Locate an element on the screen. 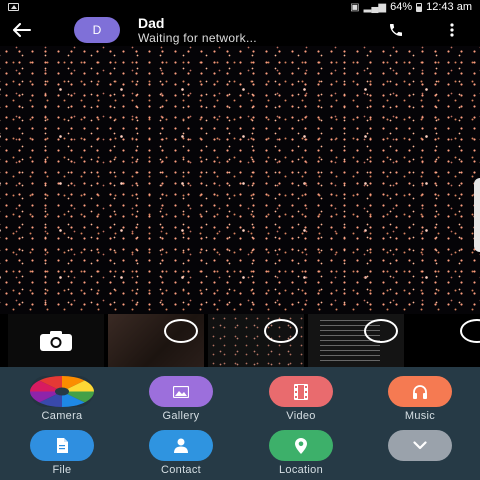 This screenshot has height=480, width=480. back-button is located at coordinates (22, 30).